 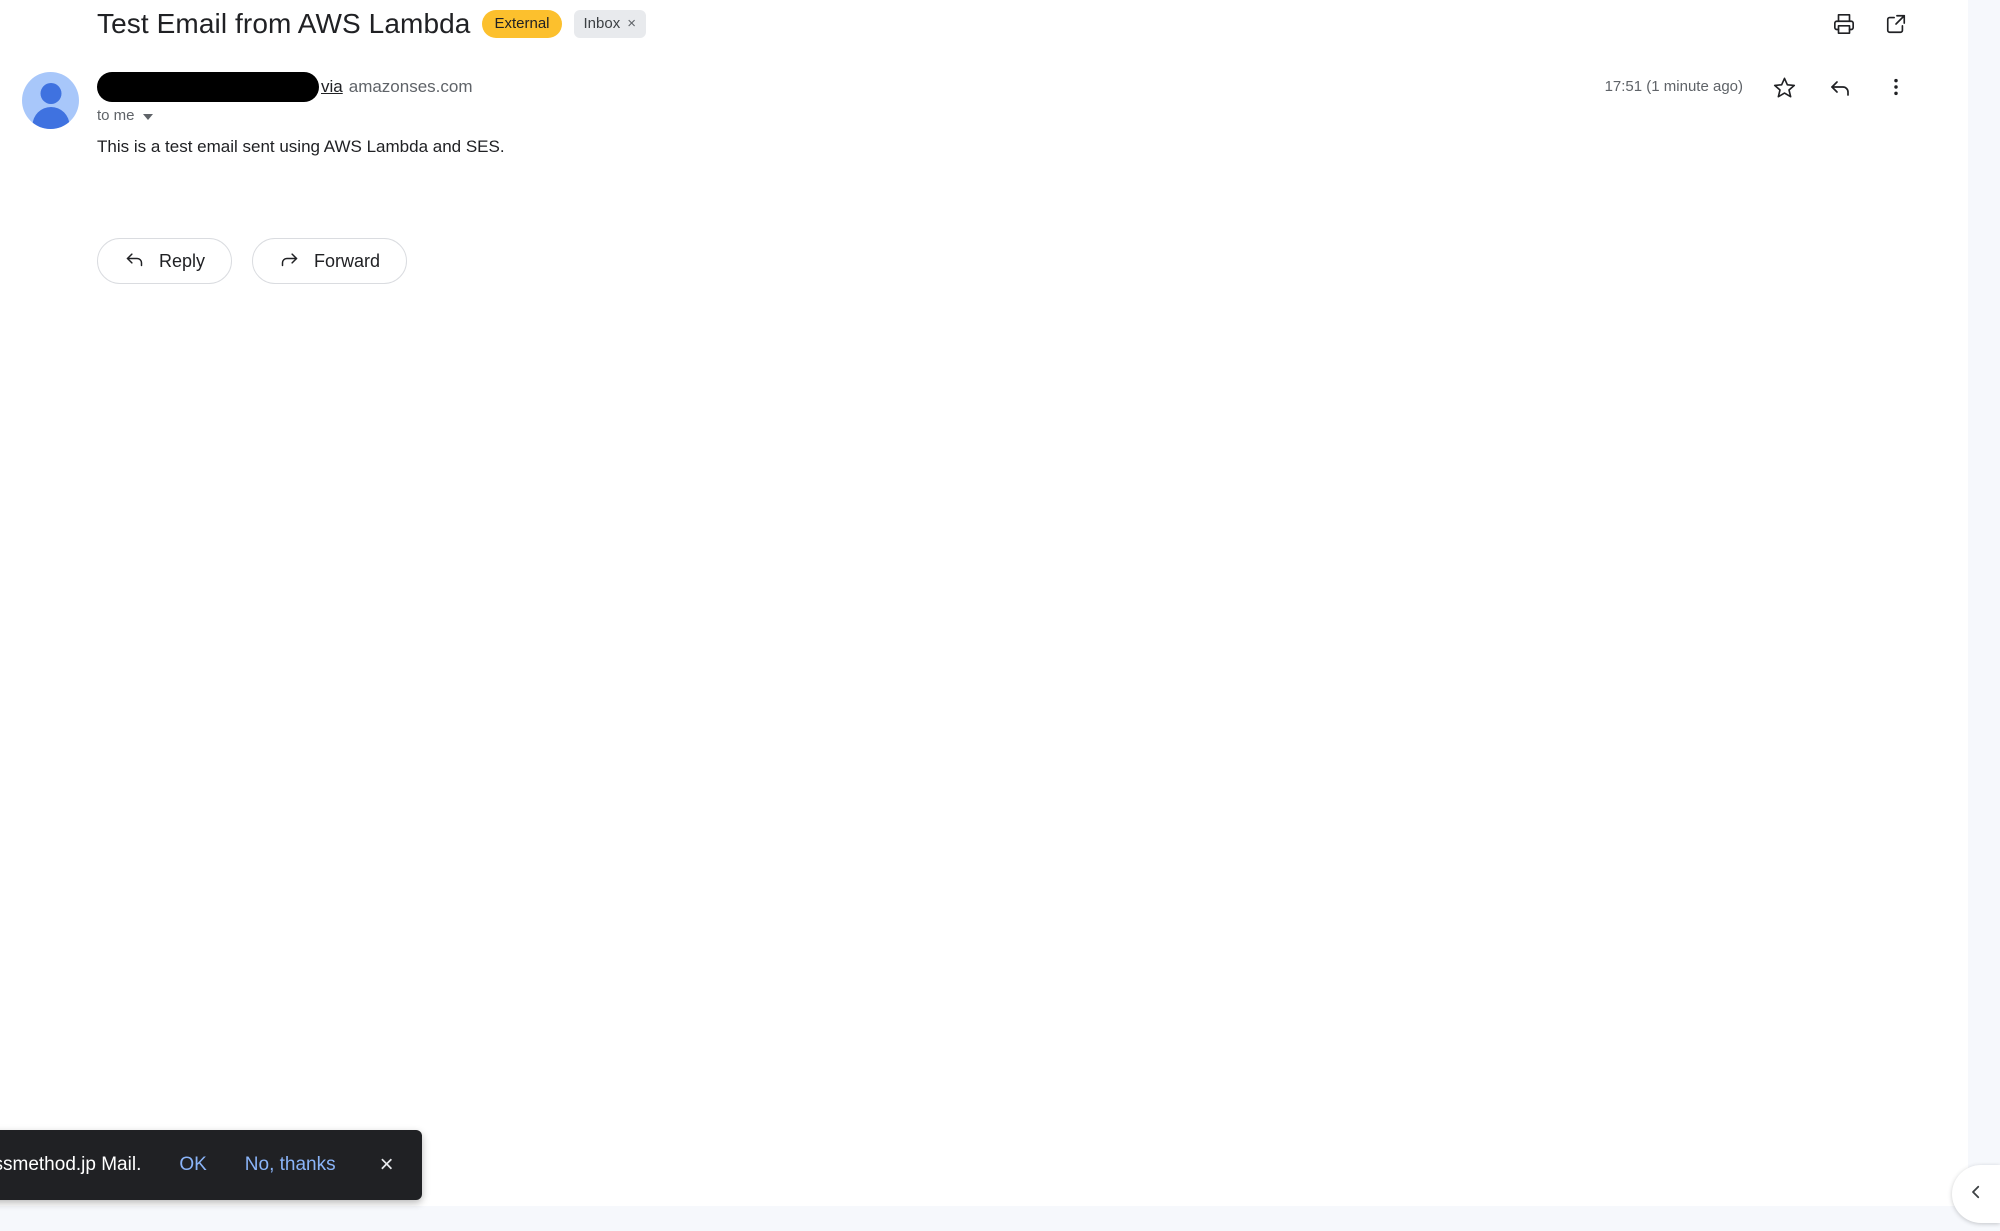 I want to click on snackbar-dismiss-button: No, thanks, so click(x=290, y=1165).